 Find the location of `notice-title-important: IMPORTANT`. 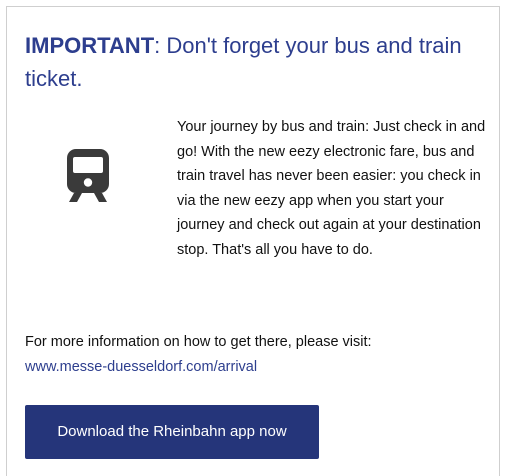

notice-title-important: IMPORTANT is located at coordinates (90, 45).